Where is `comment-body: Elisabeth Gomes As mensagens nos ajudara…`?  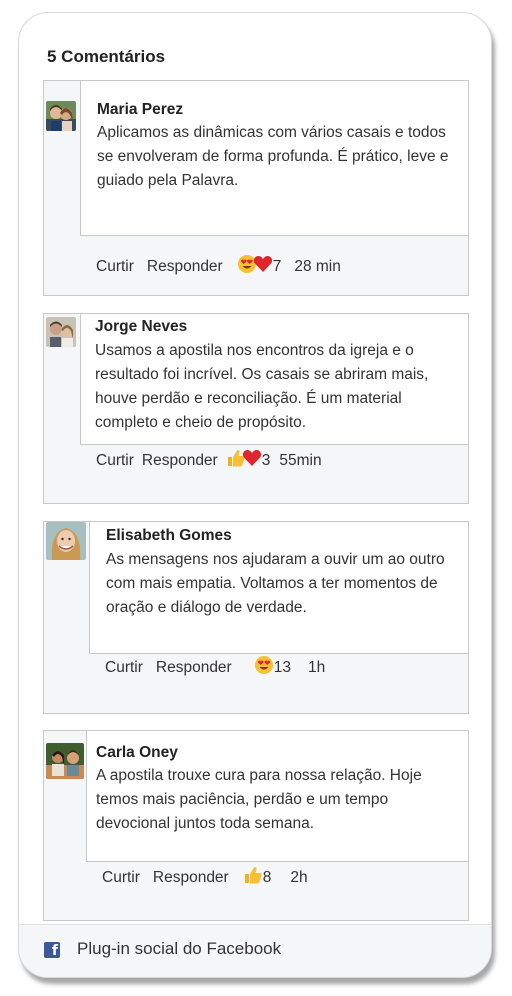 comment-body: Elisabeth Gomes As mensagens nos ajudara… is located at coordinates (278, 588).